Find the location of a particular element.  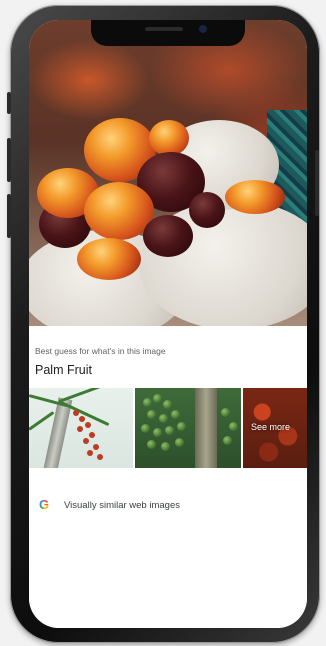

palm-frond is located at coordinates (42, 421).